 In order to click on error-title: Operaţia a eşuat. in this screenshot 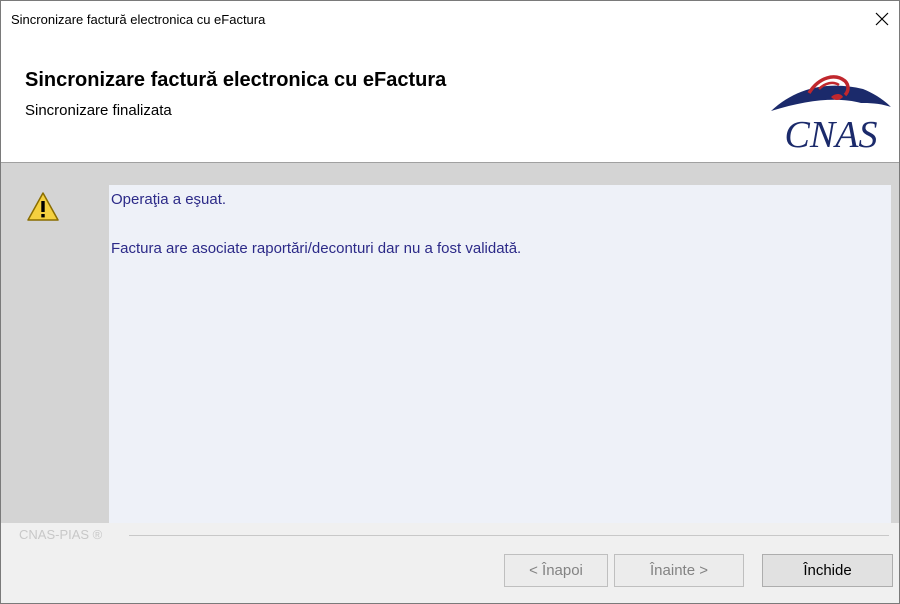, I will do `click(169, 199)`.